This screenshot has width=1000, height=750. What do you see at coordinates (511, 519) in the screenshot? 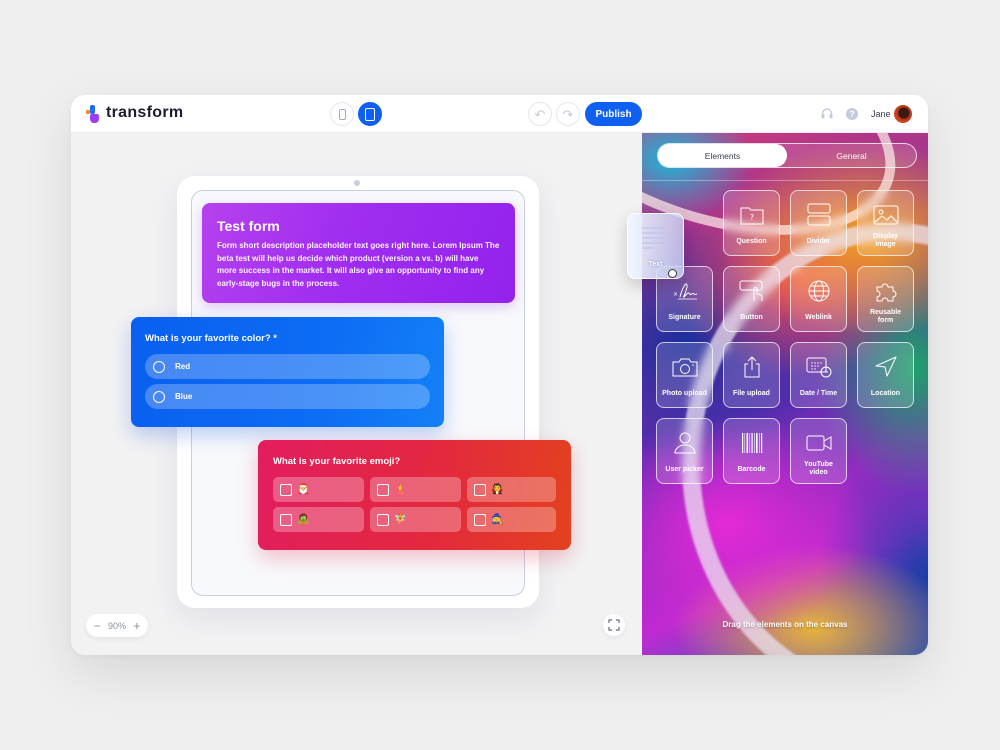
I see `checkbox-option: 🧙` at bounding box center [511, 519].